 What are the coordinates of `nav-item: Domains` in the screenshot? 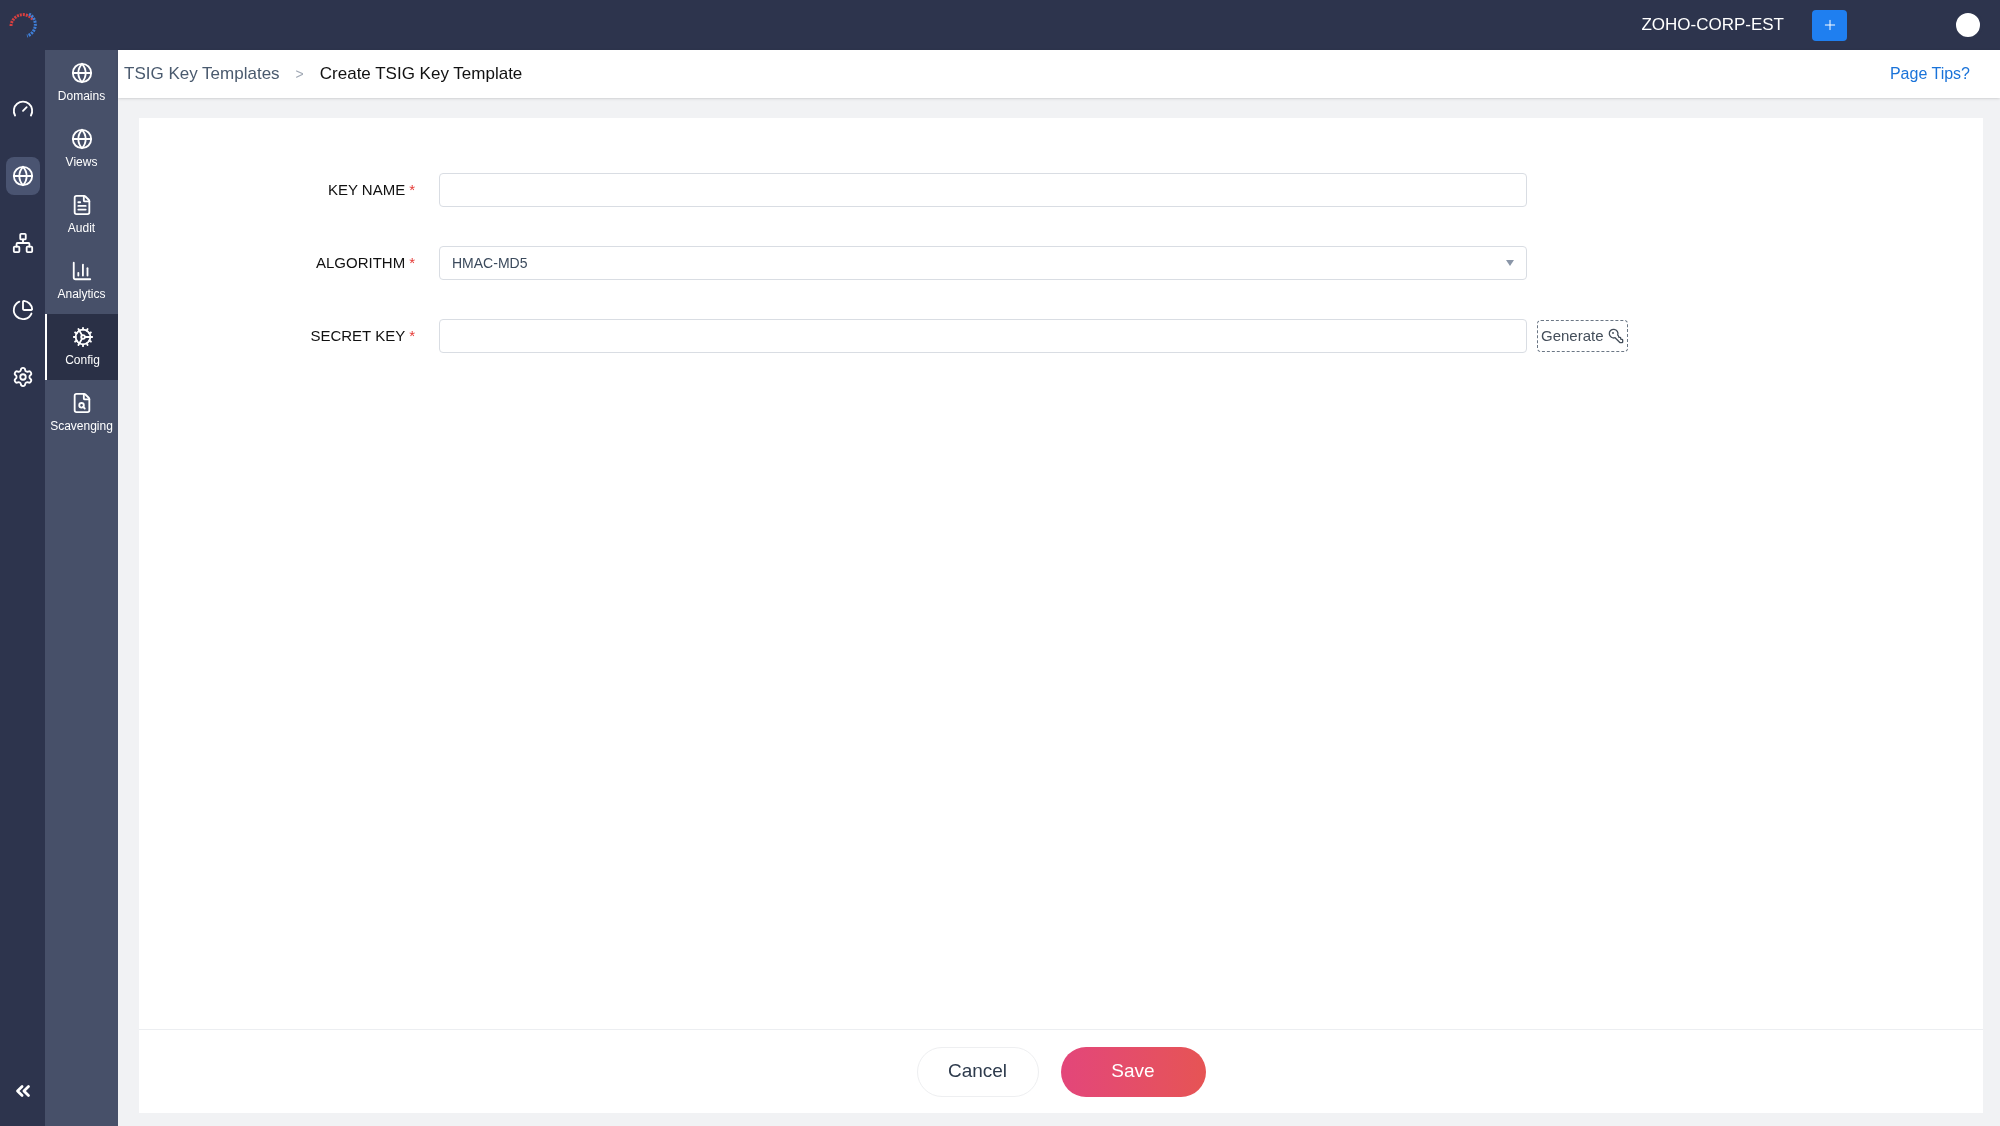 It's located at (81, 83).